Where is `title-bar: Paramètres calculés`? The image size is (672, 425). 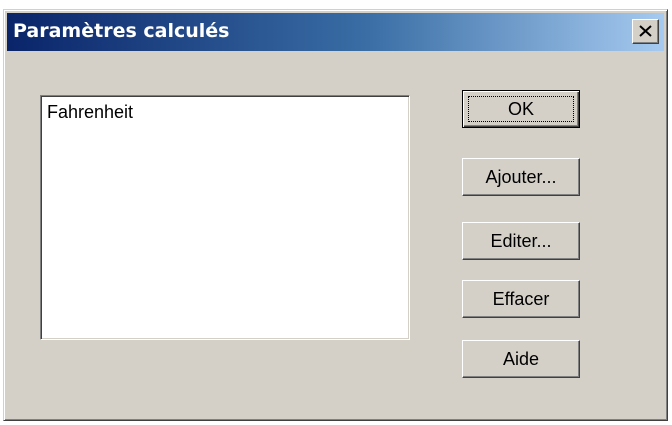 title-bar: Paramètres calculés is located at coordinates (335, 32).